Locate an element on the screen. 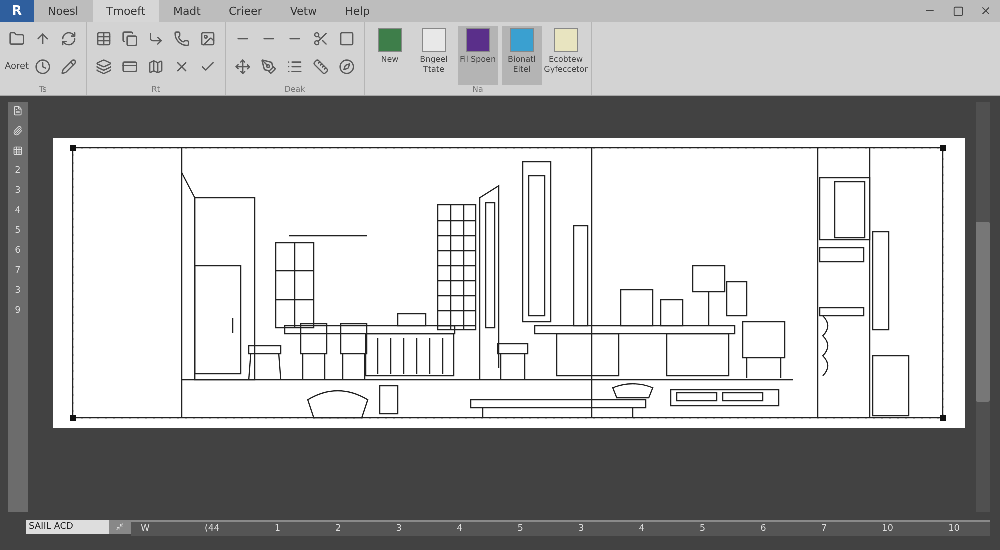 This screenshot has width=1000, height=550. group-label: Ts is located at coordinates (43, 90).